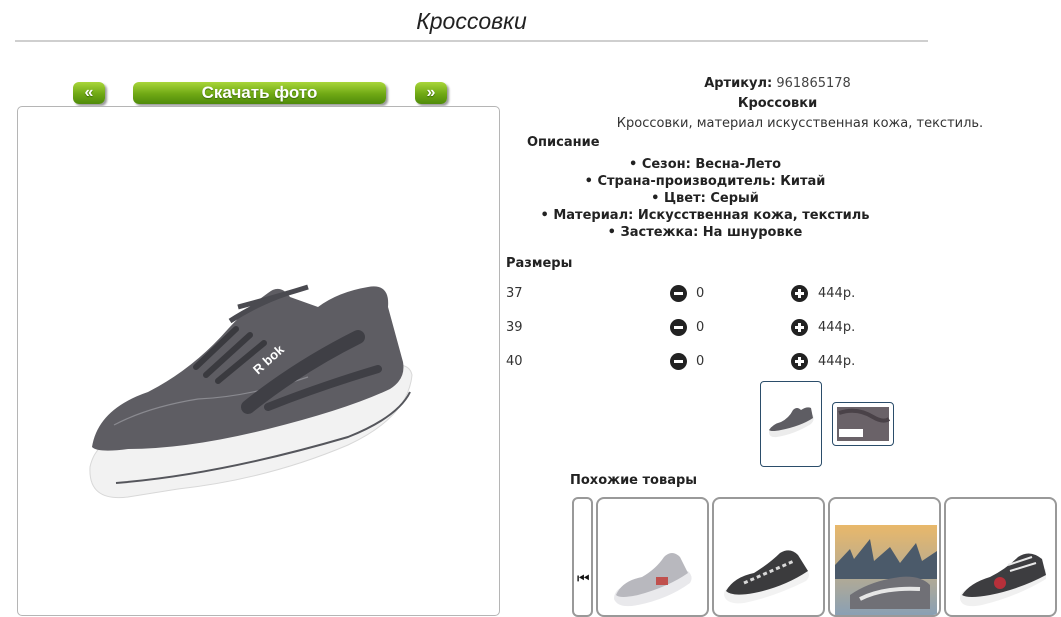 Image resolution: width=1061 pixels, height=617 pixels. What do you see at coordinates (431, 93) in the screenshot?
I see `next-photo-button: »` at bounding box center [431, 93].